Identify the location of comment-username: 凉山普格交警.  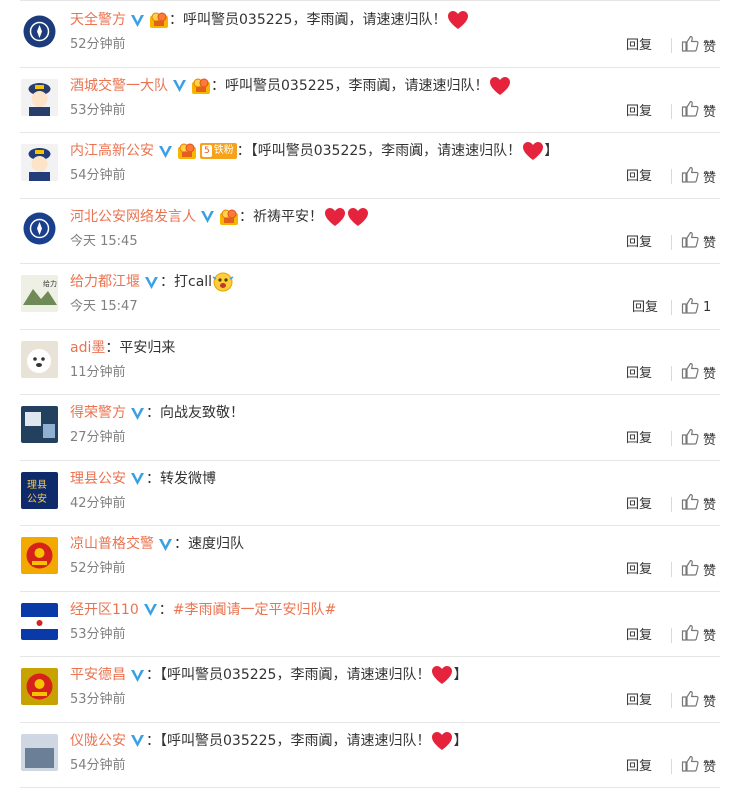
(112, 544).